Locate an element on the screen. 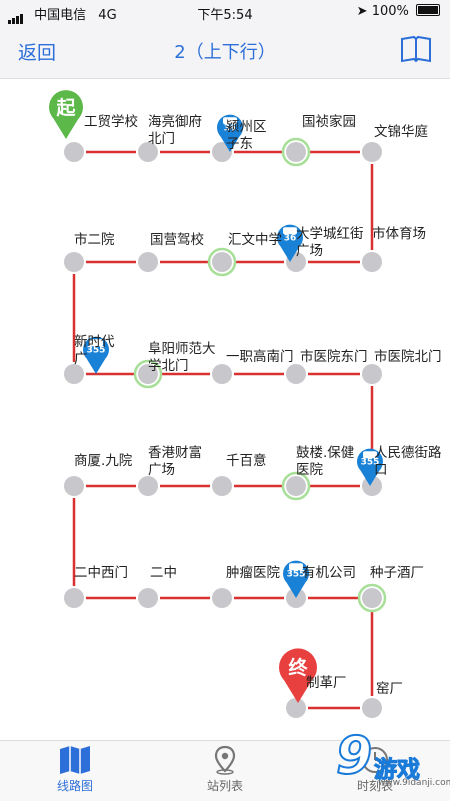 The width and height of the screenshot is (450, 801). station-label-line: 肿瘤医院 is located at coordinates (253, 573).